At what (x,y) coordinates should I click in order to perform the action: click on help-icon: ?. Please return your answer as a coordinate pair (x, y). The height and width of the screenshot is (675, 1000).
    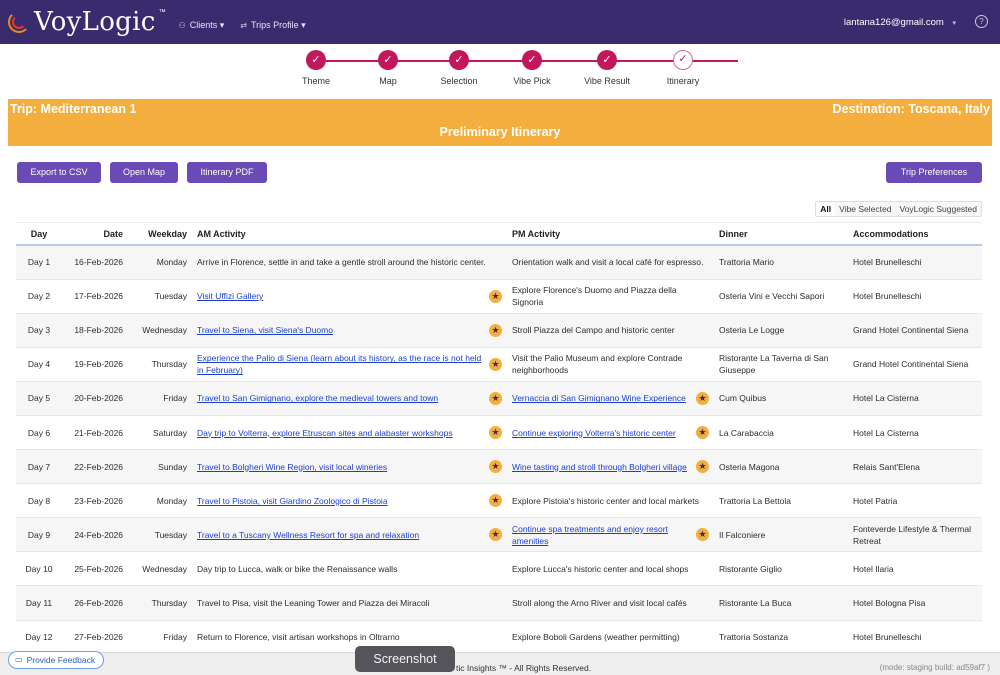
    Looking at the image, I should click on (981, 21).